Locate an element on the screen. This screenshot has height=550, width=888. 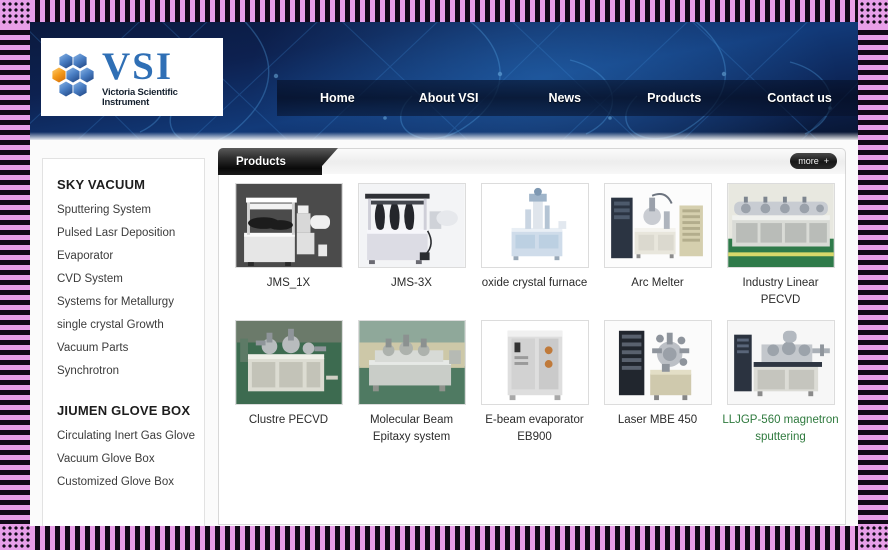
sidebar-heading-jiumen-glove-box: JIUMEN GLOVE BOX is located at coordinates (124, 410).